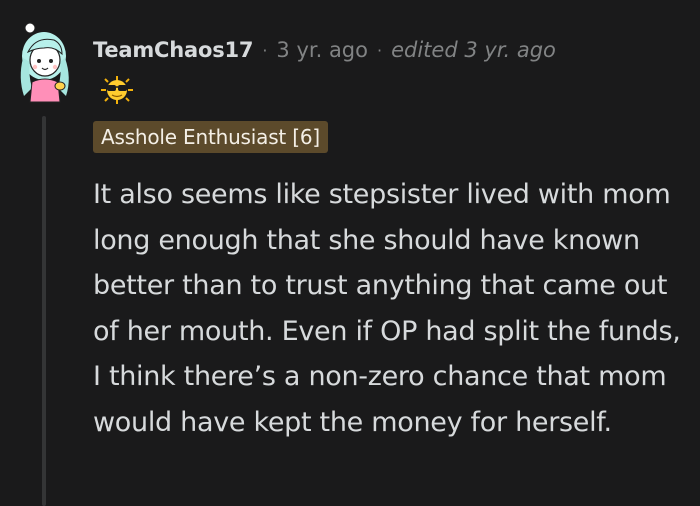 The width and height of the screenshot is (700, 506). Describe the element at coordinates (473, 50) in the screenshot. I see `edited-timestamp: edited 3 yr. ago` at that location.